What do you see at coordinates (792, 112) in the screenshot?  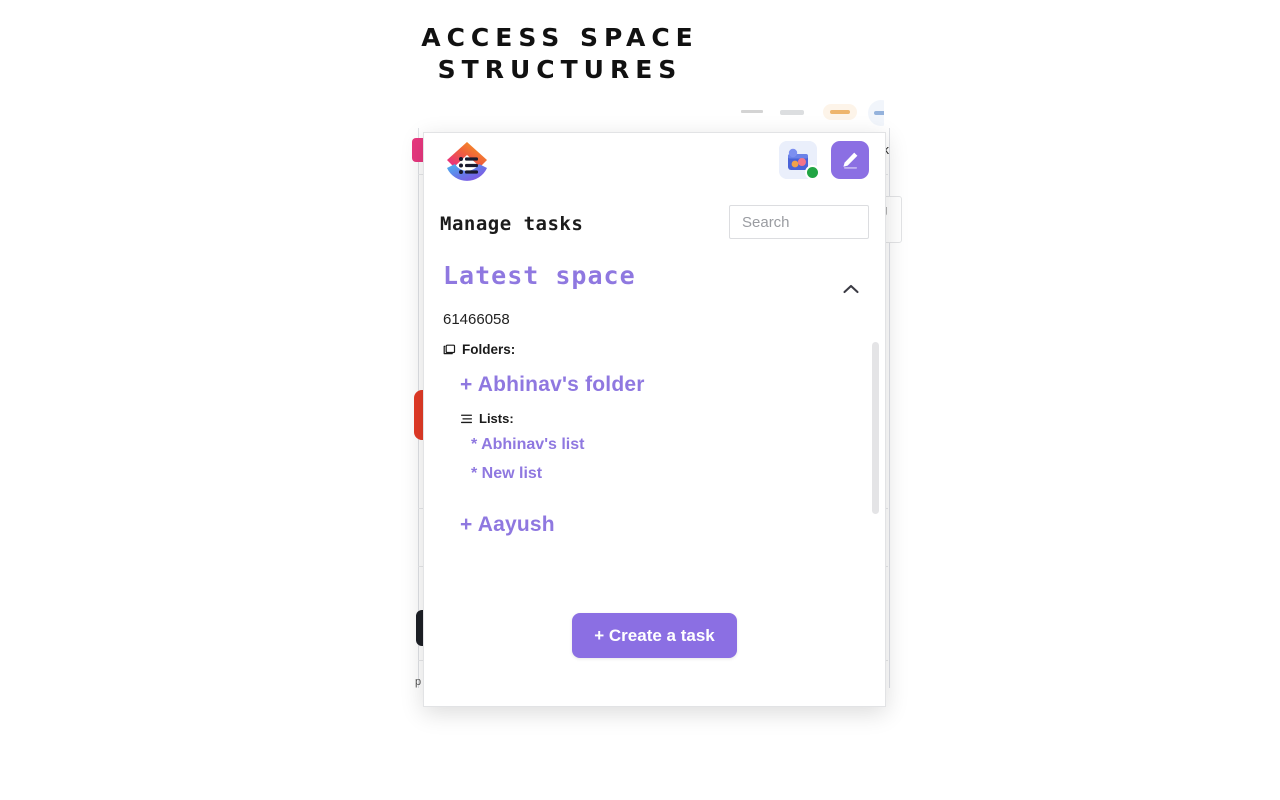 I see `extensions-icon` at bounding box center [792, 112].